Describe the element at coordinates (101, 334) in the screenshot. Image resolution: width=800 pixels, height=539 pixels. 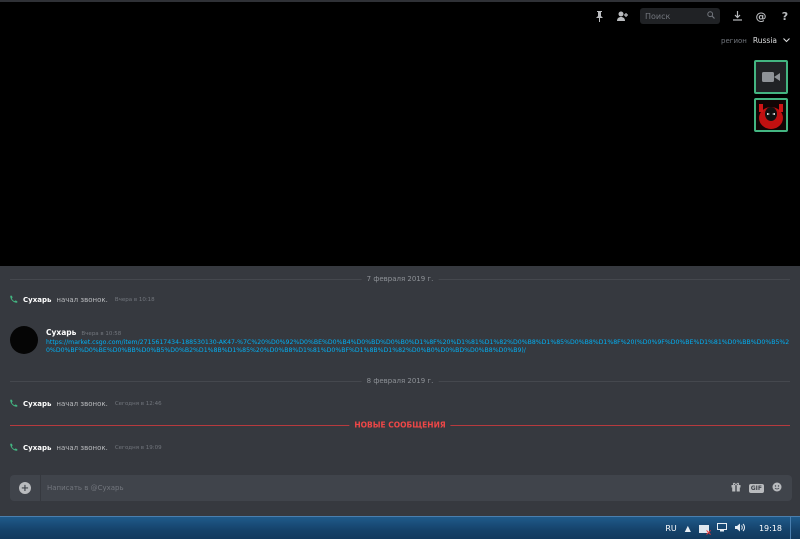
I see `timestamp: Вчера в 10:58` at that location.